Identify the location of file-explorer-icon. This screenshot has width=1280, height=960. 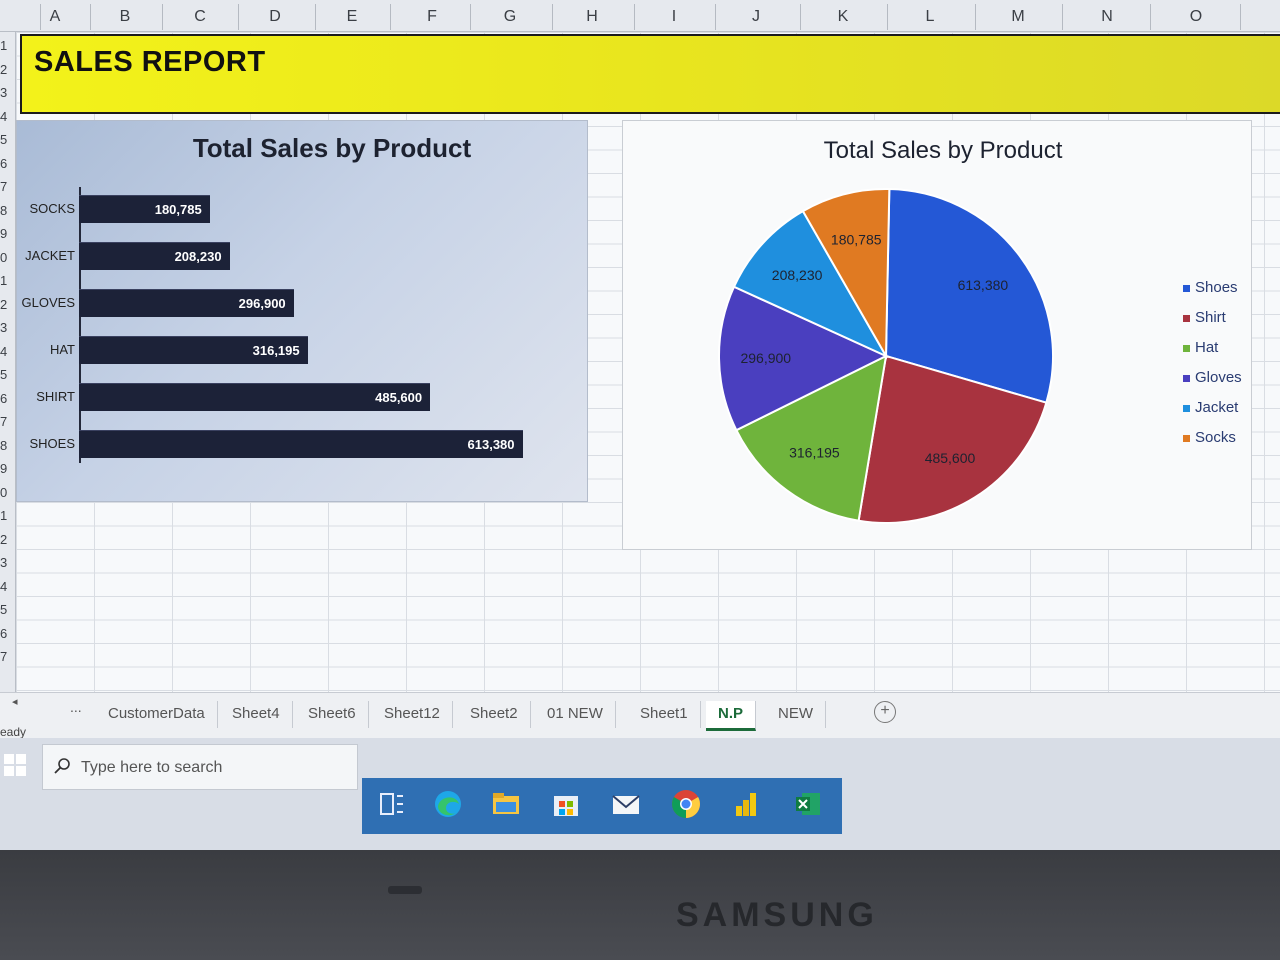
(506, 804).